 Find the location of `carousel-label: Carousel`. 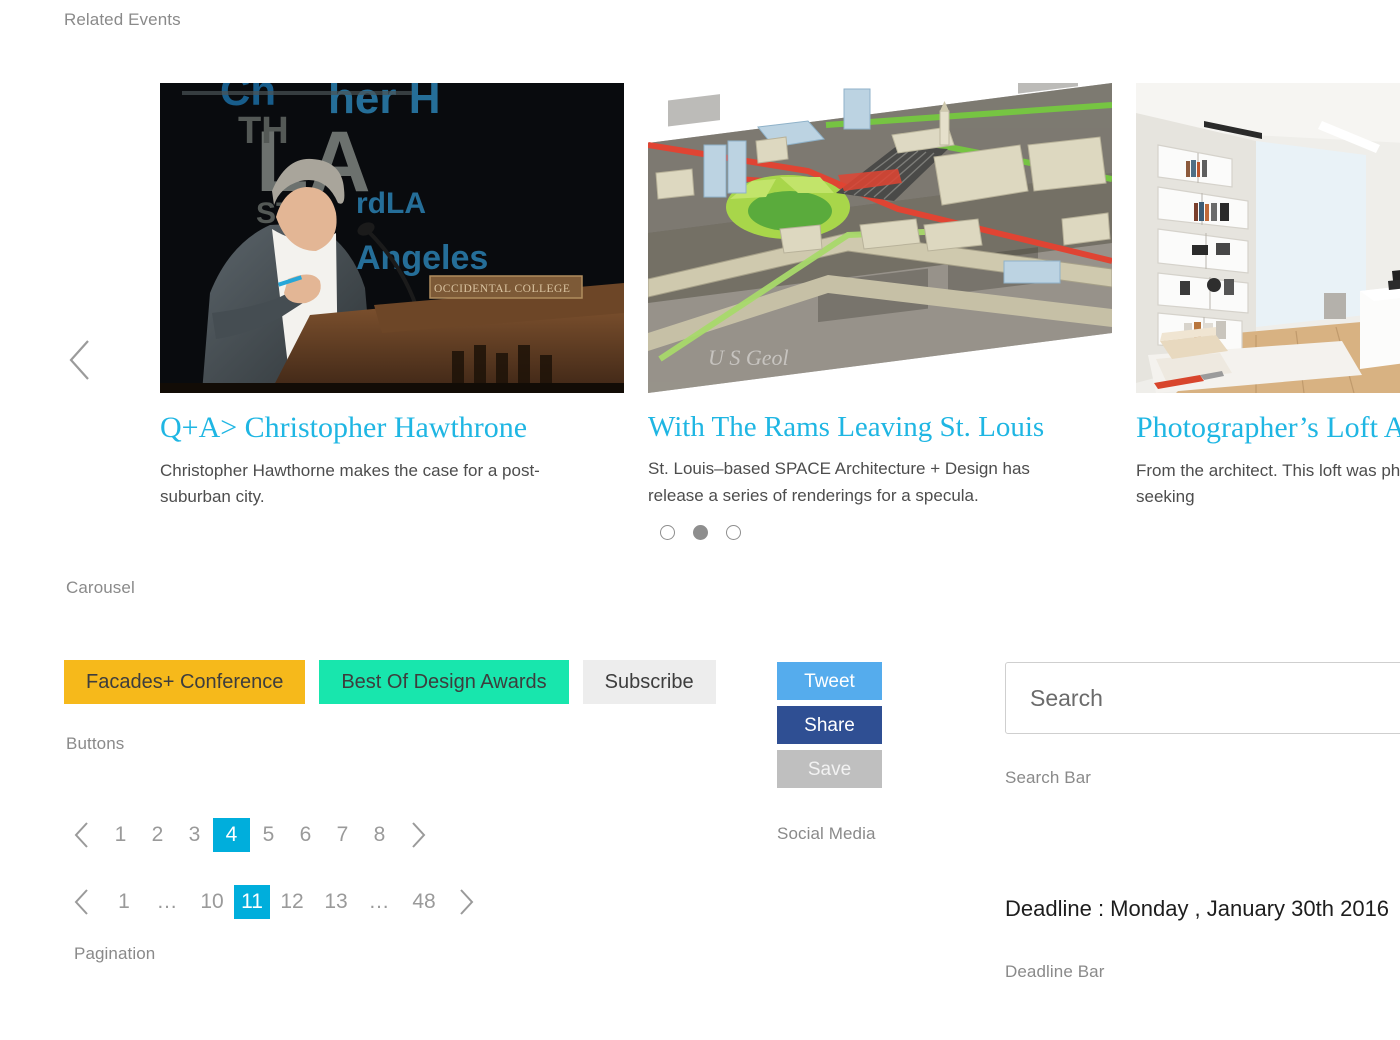

carousel-label: Carousel is located at coordinates (100, 587).